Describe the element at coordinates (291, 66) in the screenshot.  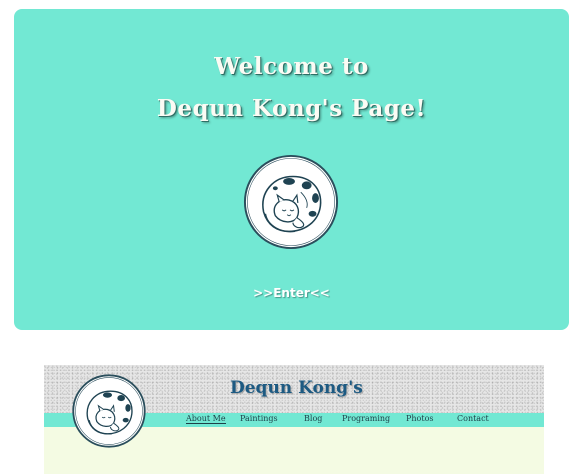
I see `welcome-title-line1: Welcome to` at that location.